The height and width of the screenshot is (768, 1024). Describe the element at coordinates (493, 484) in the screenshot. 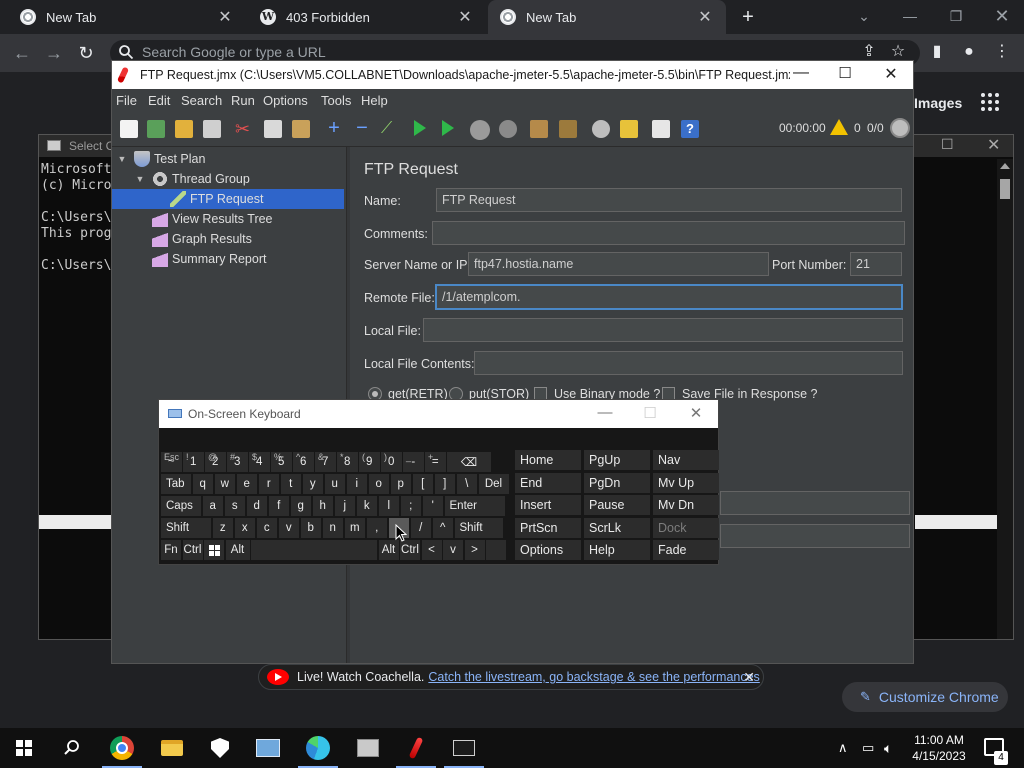

I see `osk-key: Del` at that location.